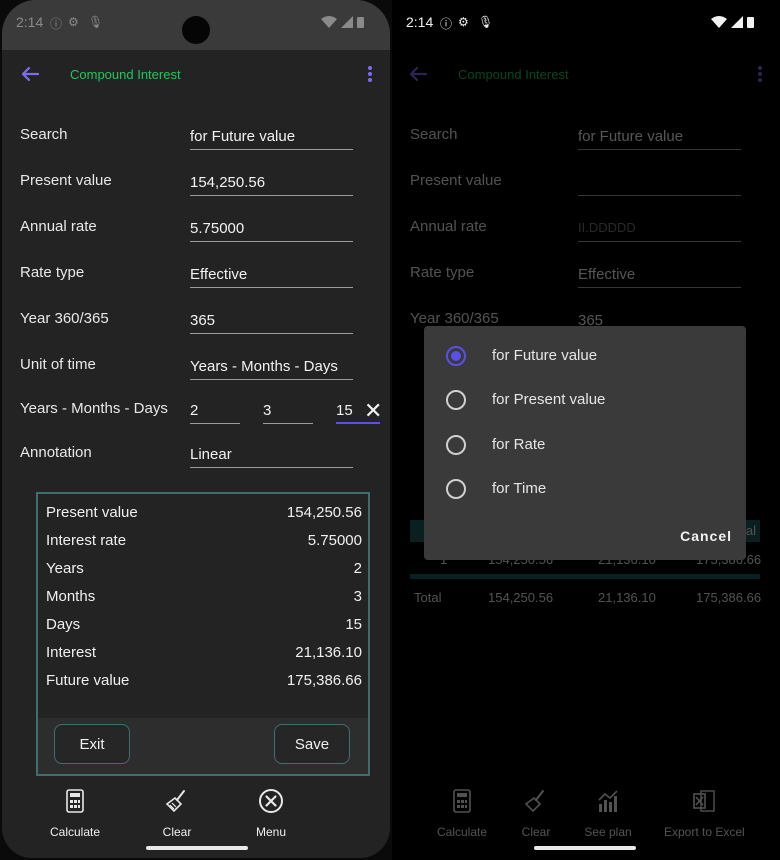 The width and height of the screenshot is (780, 860). What do you see at coordinates (271, 369) in the screenshot?
I see `unit-of-time-field: Years - Months - Days` at bounding box center [271, 369].